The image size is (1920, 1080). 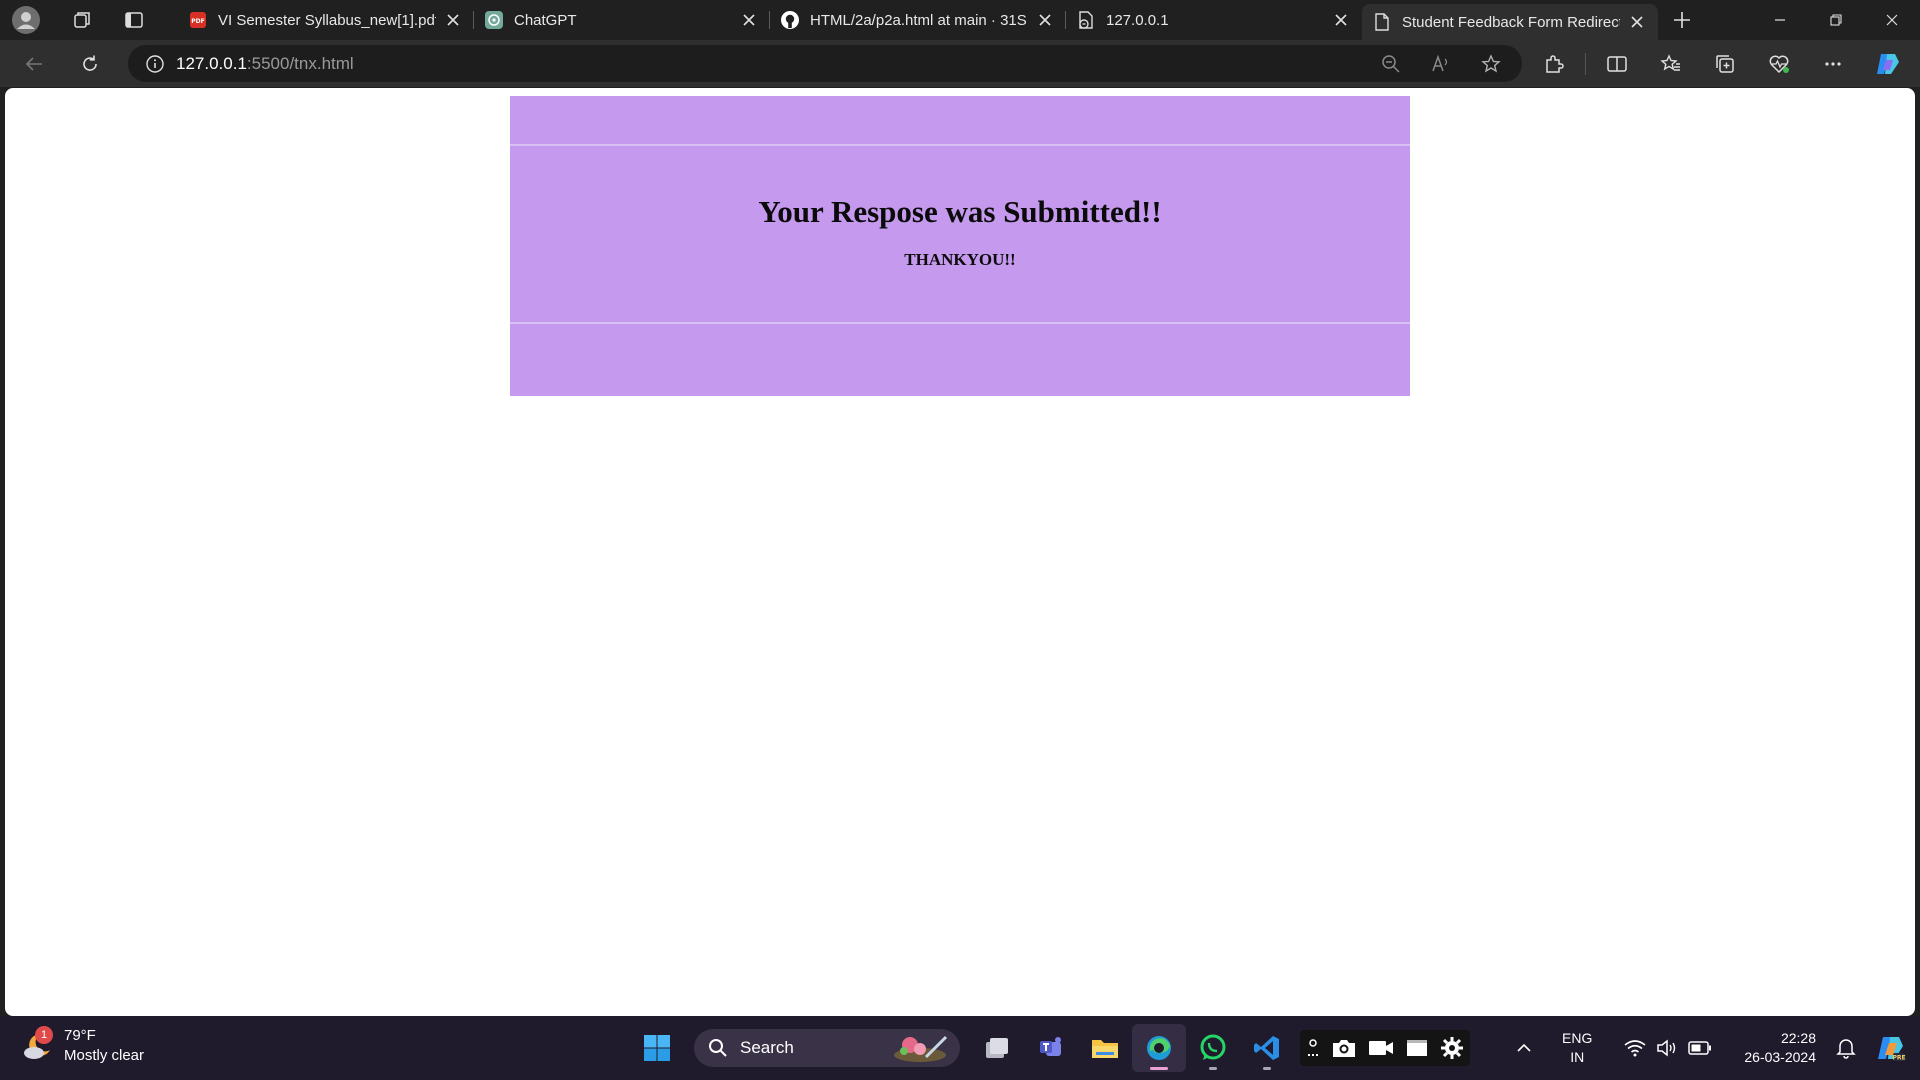 What do you see at coordinates (1417, 1048) in the screenshot?
I see `window-snip-icon` at bounding box center [1417, 1048].